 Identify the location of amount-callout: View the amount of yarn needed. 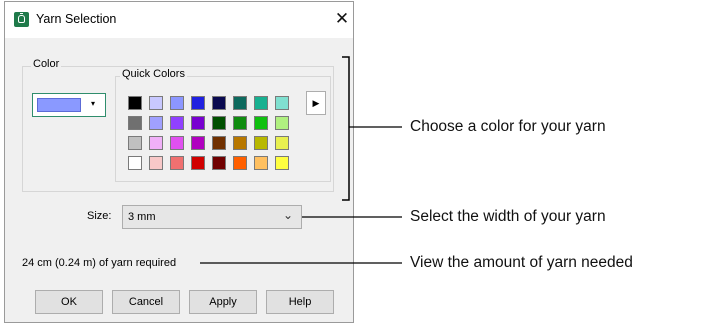
(521, 262).